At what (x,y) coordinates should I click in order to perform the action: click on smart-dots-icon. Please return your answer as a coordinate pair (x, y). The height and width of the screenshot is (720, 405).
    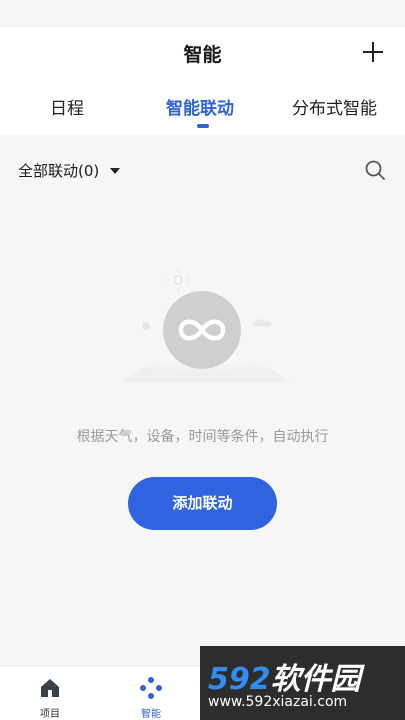
    Looking at the image, I should click on (151, 688).